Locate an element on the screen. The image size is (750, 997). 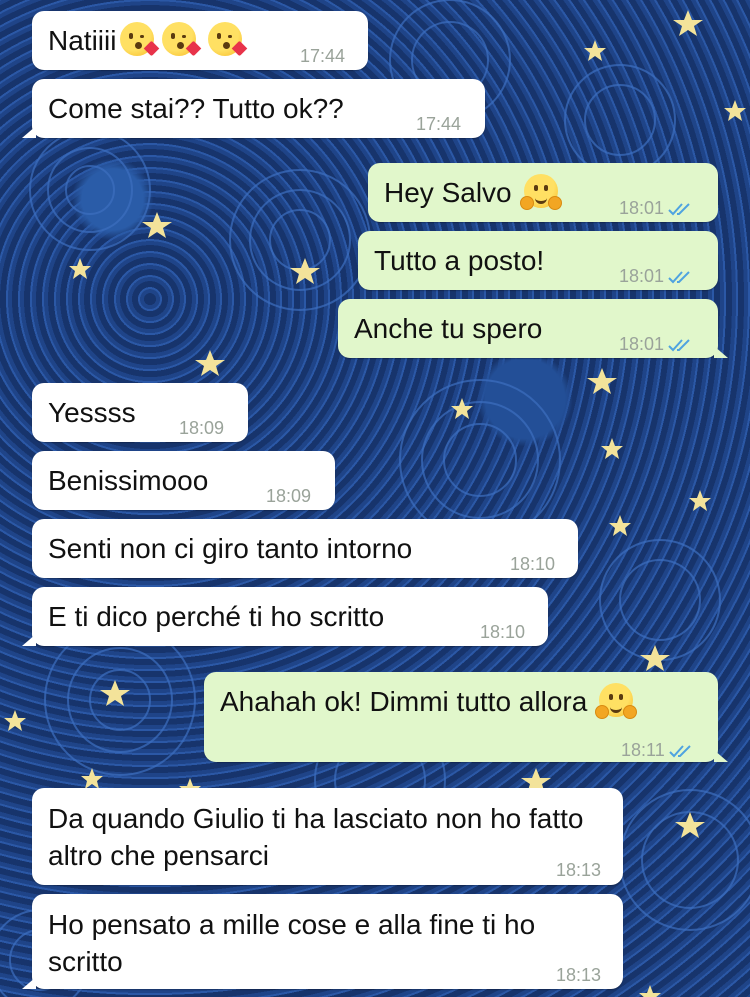
message-bubble-outgoing: Anche tu spero 18:01 is located at coordinates (533, 328).